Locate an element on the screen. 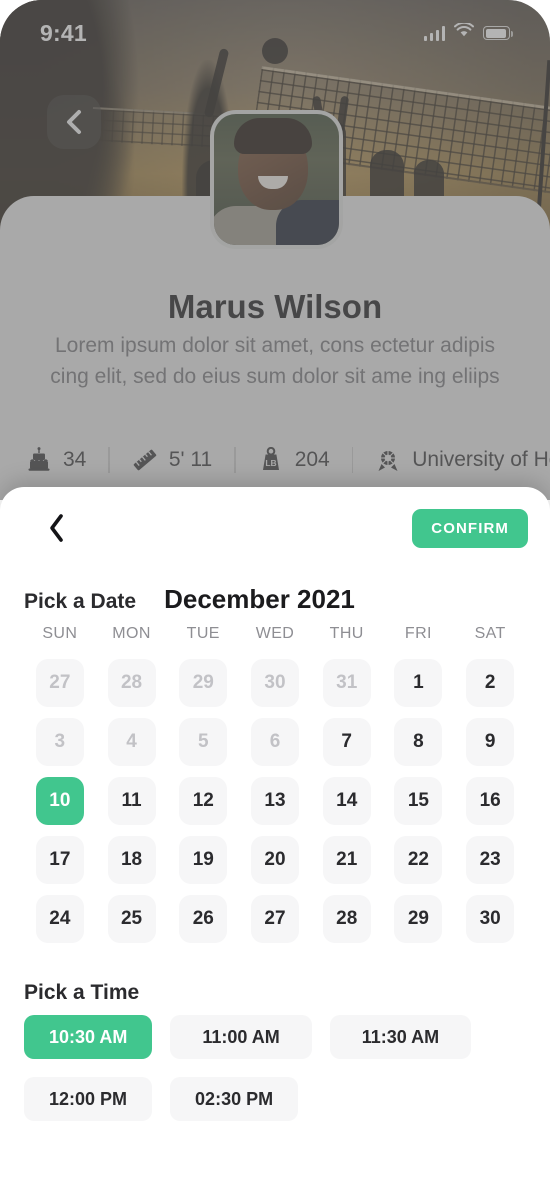  calendar-day: 23 is located at coordinates (490, 860).